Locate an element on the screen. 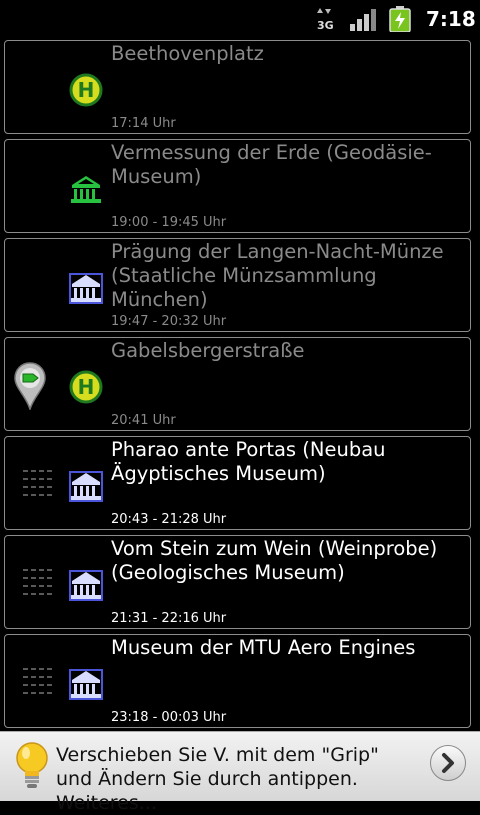  list-item: H Gabelsbergerstraße 20:41 Uhr is located at coordinates (237, 384).